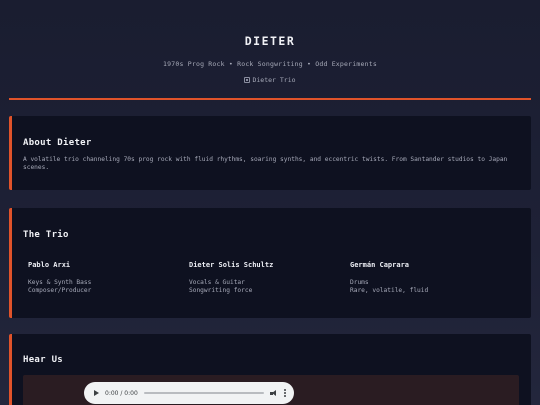 Image resolution: width=540 pixels, height=405 pixels. What do you see at coordinates (43, 360) in the screenshot?
I see `hear-heading: Hear Us` at bounding box center [43, 360].